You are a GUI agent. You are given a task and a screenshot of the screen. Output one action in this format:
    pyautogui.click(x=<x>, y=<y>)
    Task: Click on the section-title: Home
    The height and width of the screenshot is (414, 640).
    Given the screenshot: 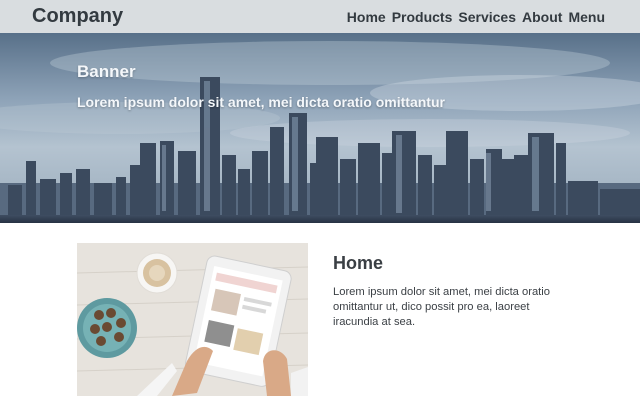 What is the action you would take?
    pyautogui.click(x=358, y=263)
    